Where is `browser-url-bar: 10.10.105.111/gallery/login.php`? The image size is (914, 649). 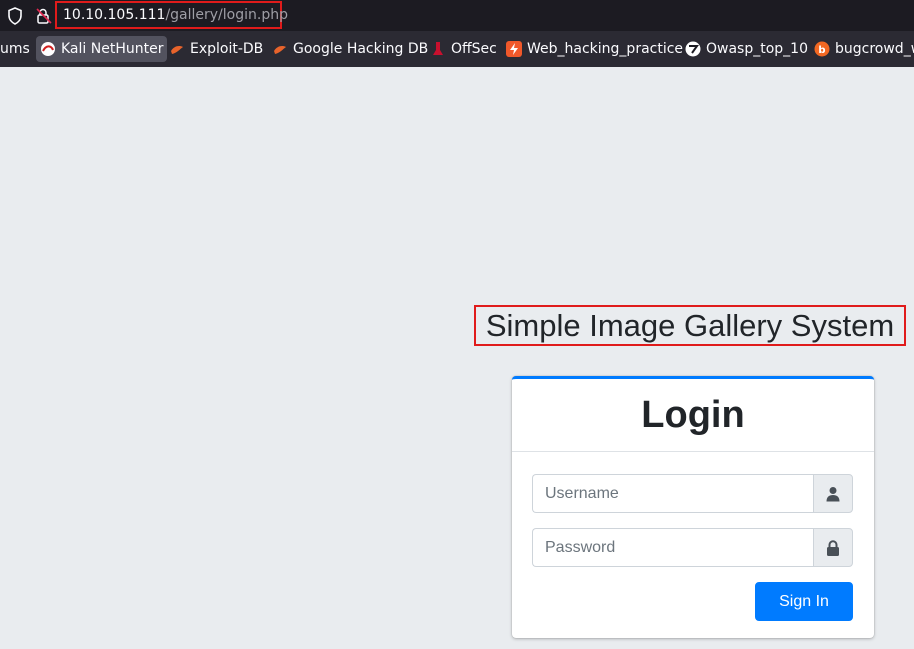 browser-url-bar: 10.10.105.111/gallery/login.php is located at coordinates (457, 15).